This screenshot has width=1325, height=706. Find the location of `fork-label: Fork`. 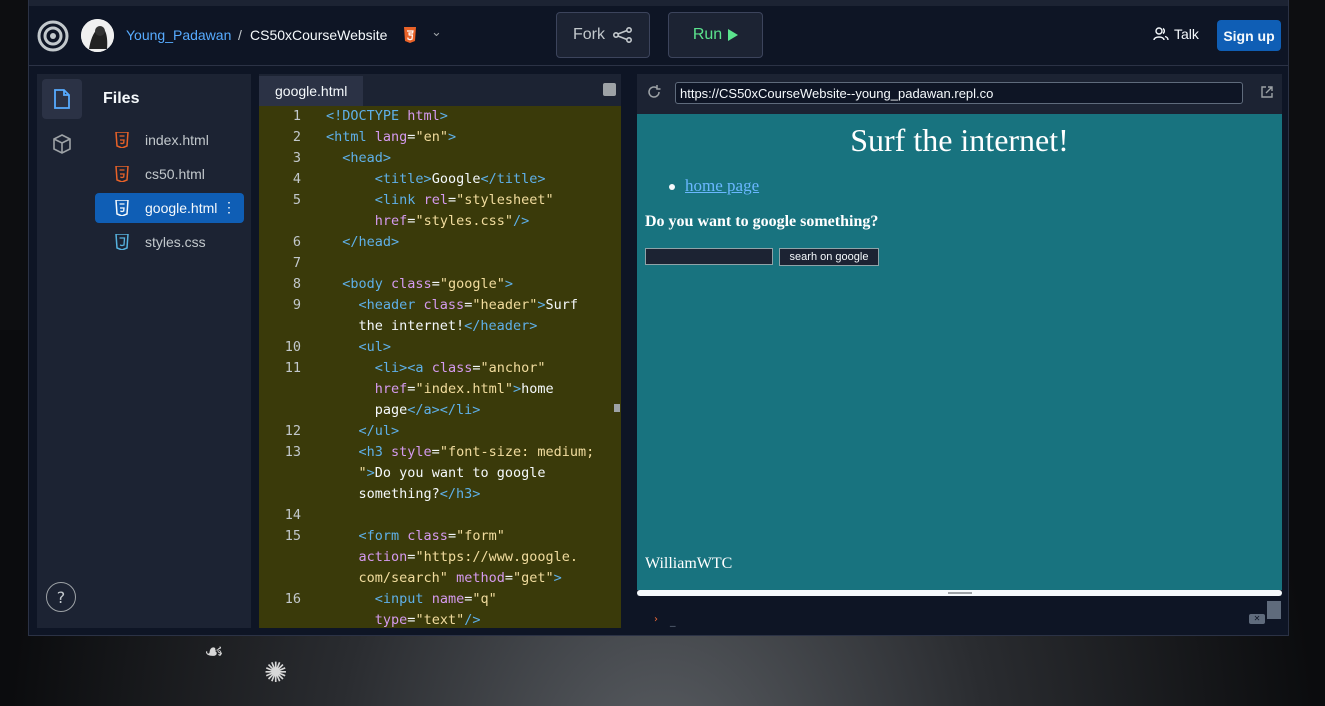

fork-label: Fork is located at coordinates (589, 34).